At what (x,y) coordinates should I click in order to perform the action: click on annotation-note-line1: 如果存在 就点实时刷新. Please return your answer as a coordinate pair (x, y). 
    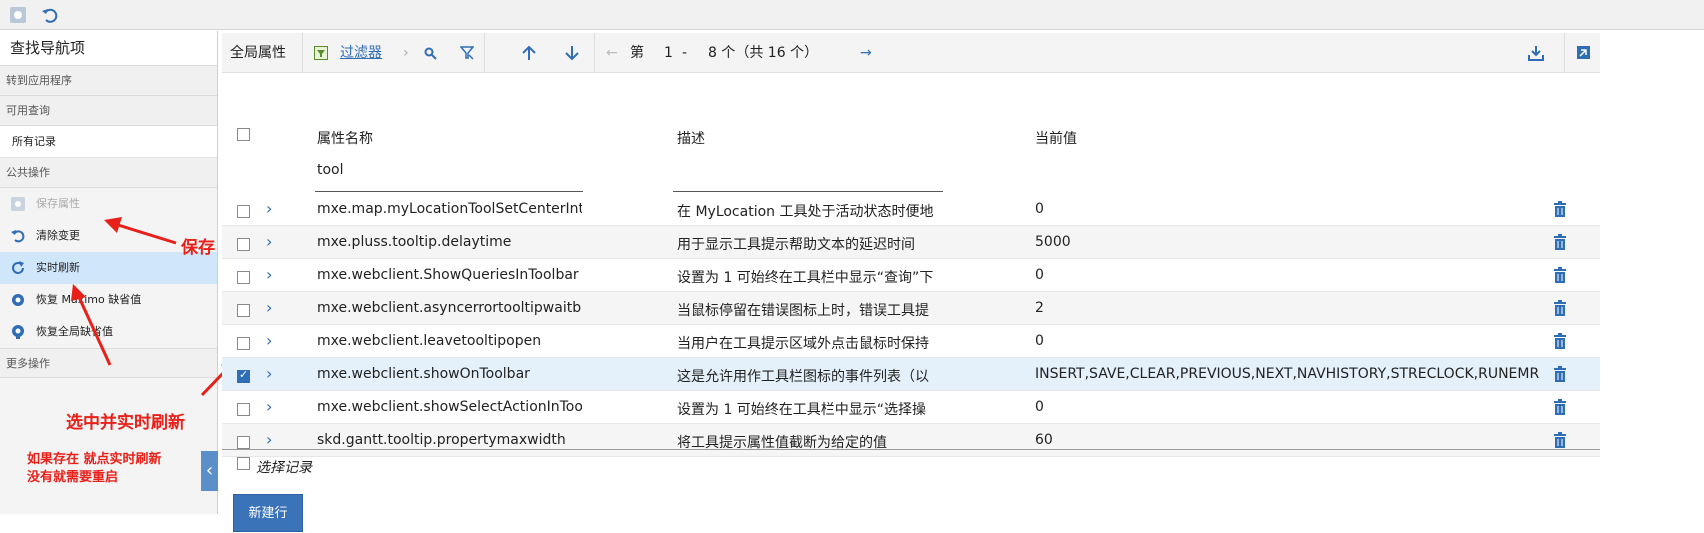
    Looking at the image, I should click on (94, 459).